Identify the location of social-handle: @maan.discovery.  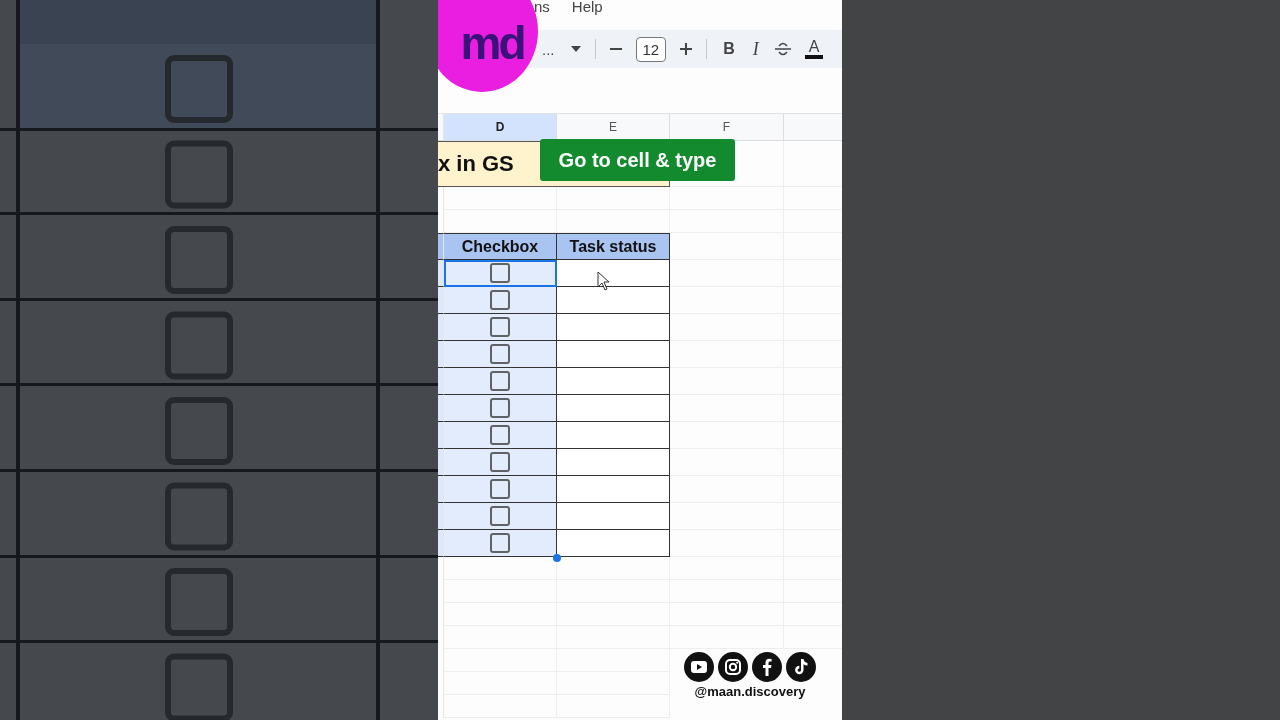
(750, 691).